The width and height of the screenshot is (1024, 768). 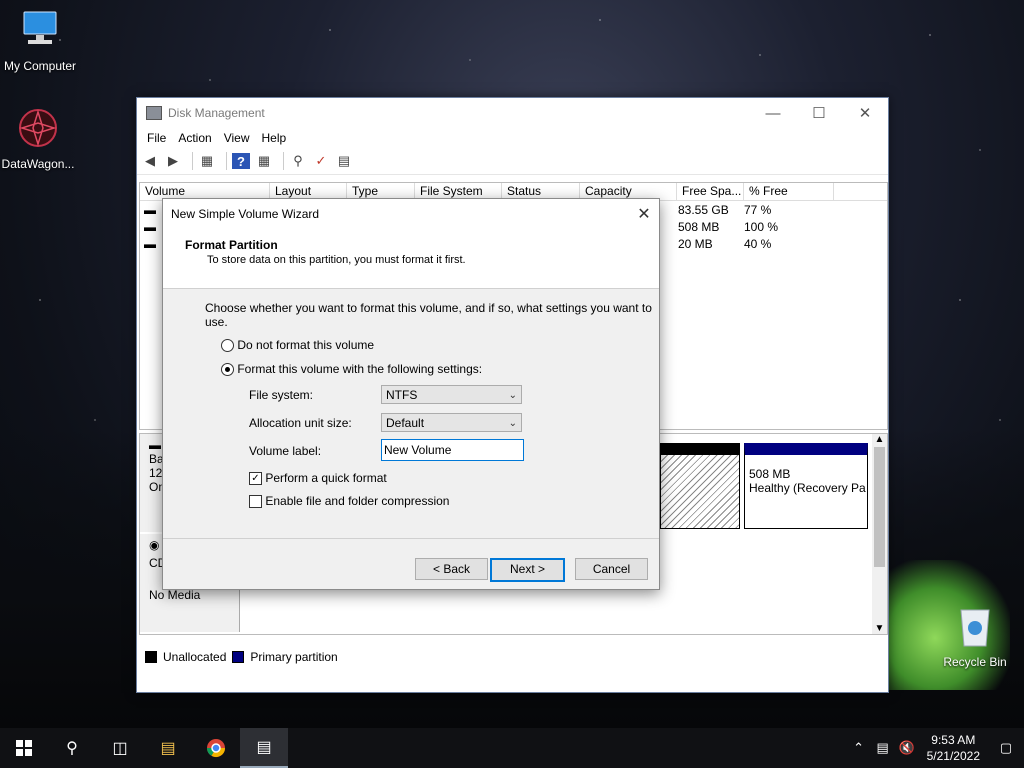 I want to click on col-percent-free: % Free, so click(x=789, y=191).